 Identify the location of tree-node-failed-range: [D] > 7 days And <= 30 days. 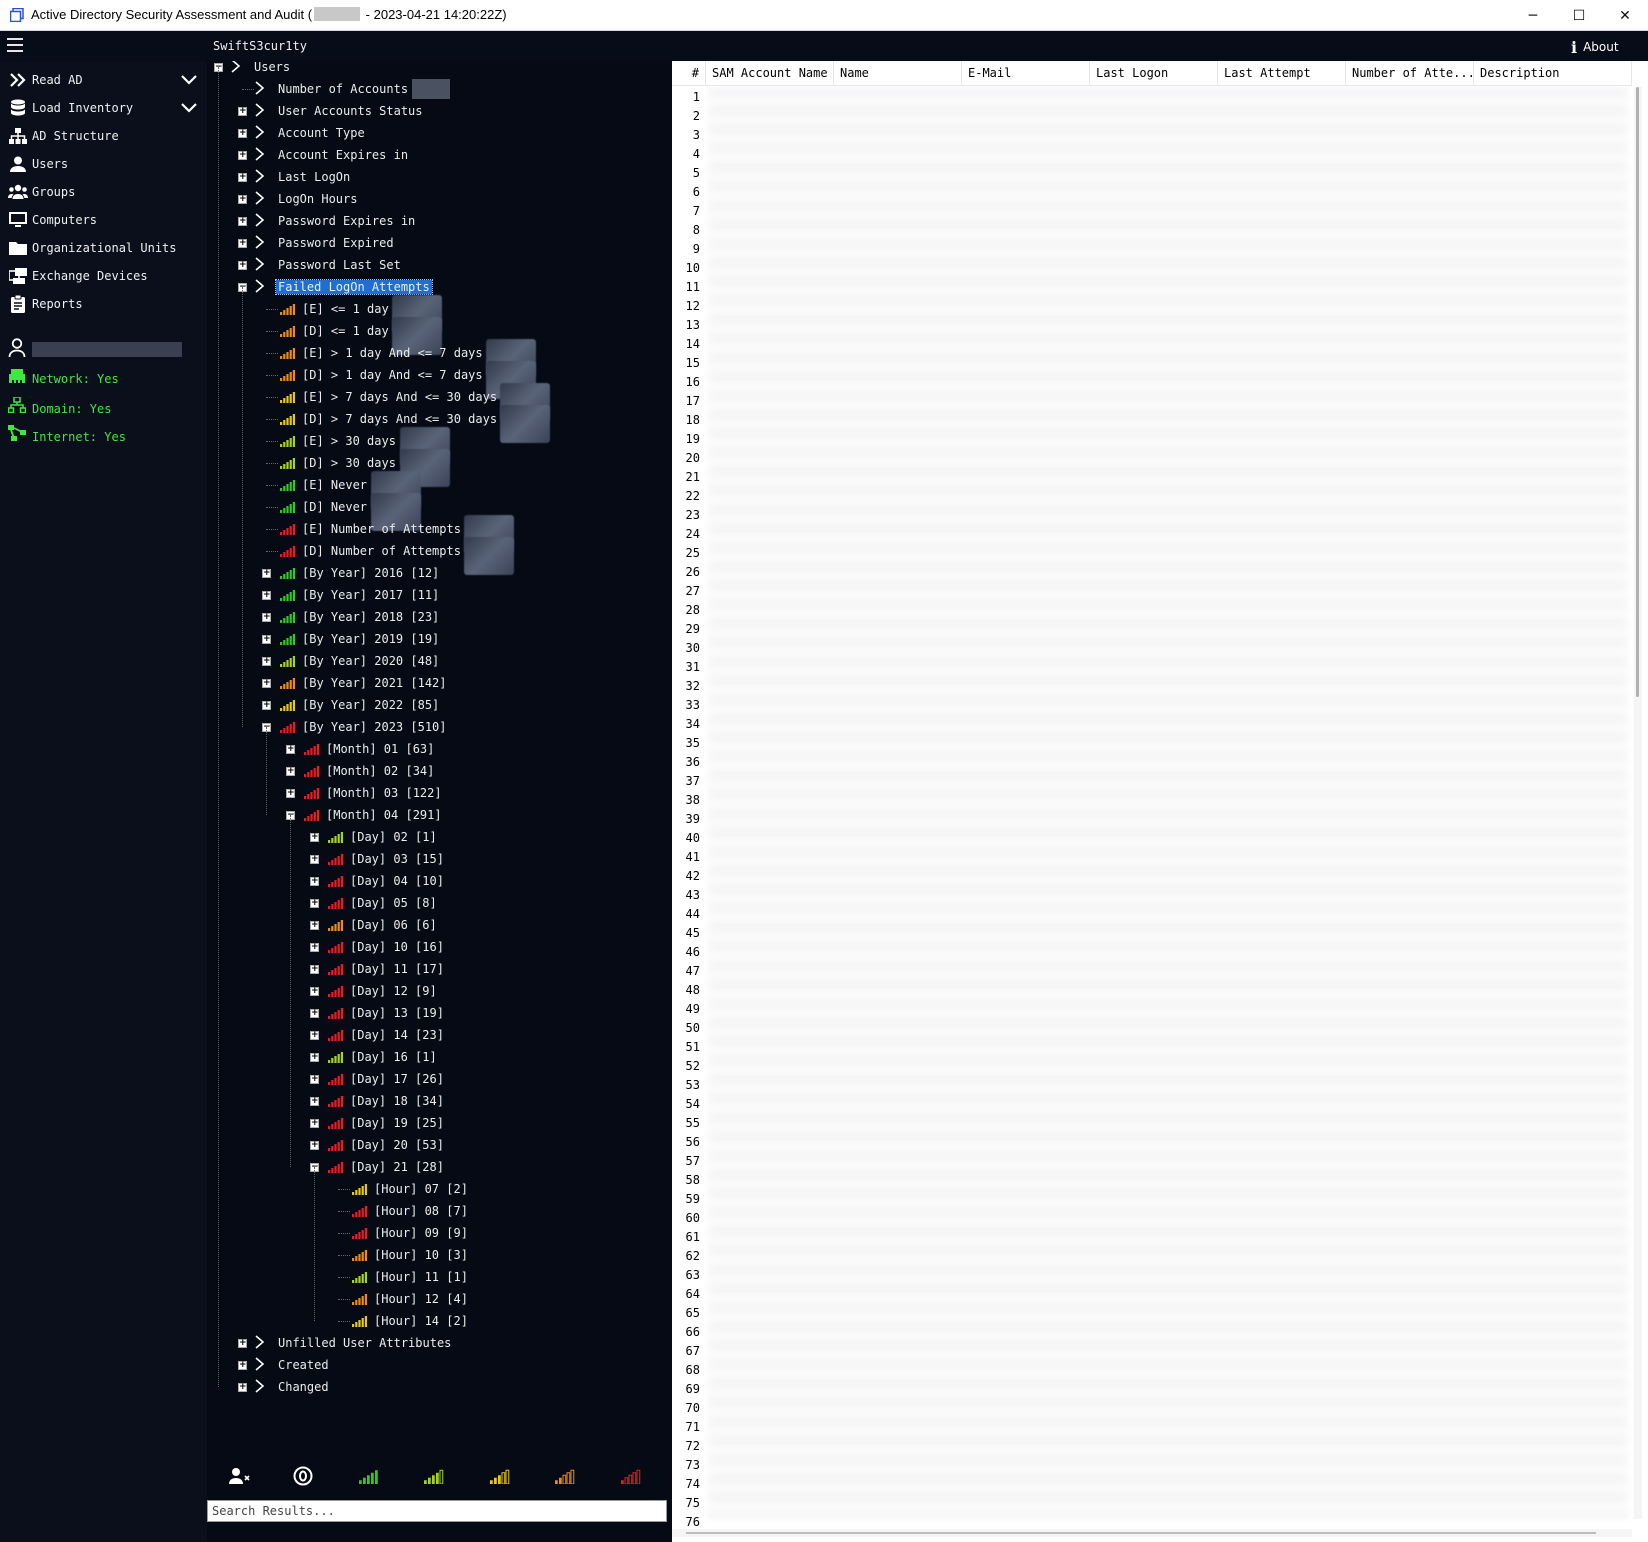
(439, 424).